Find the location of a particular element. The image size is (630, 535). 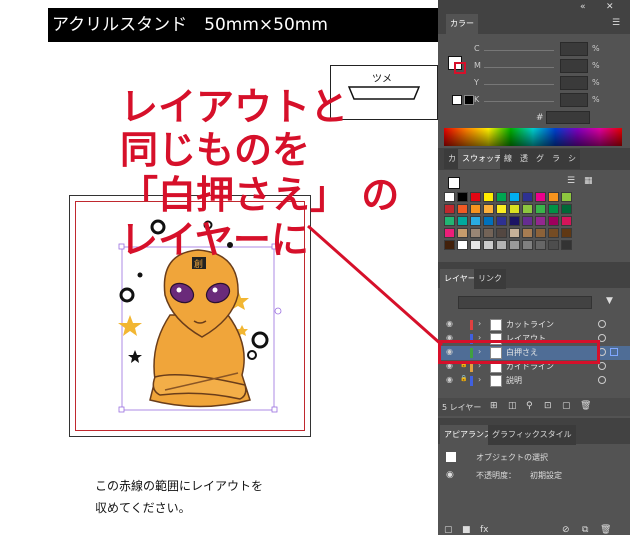

tab-gradient: グ is located at coordinates (540, 159).